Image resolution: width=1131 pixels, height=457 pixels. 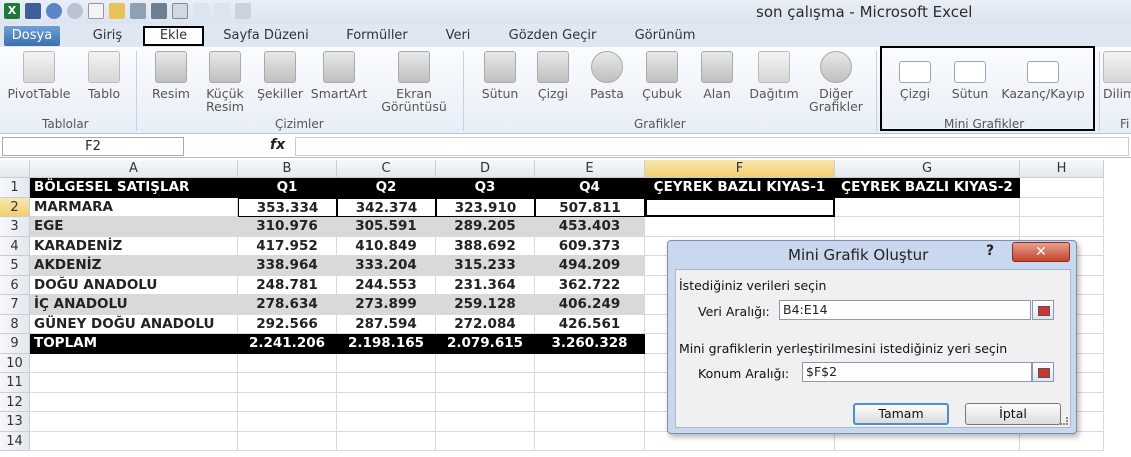 What do you see at coordinates (386, 169) in the screenshot?
I see `column-header: C` at bounding box center [386, 169].